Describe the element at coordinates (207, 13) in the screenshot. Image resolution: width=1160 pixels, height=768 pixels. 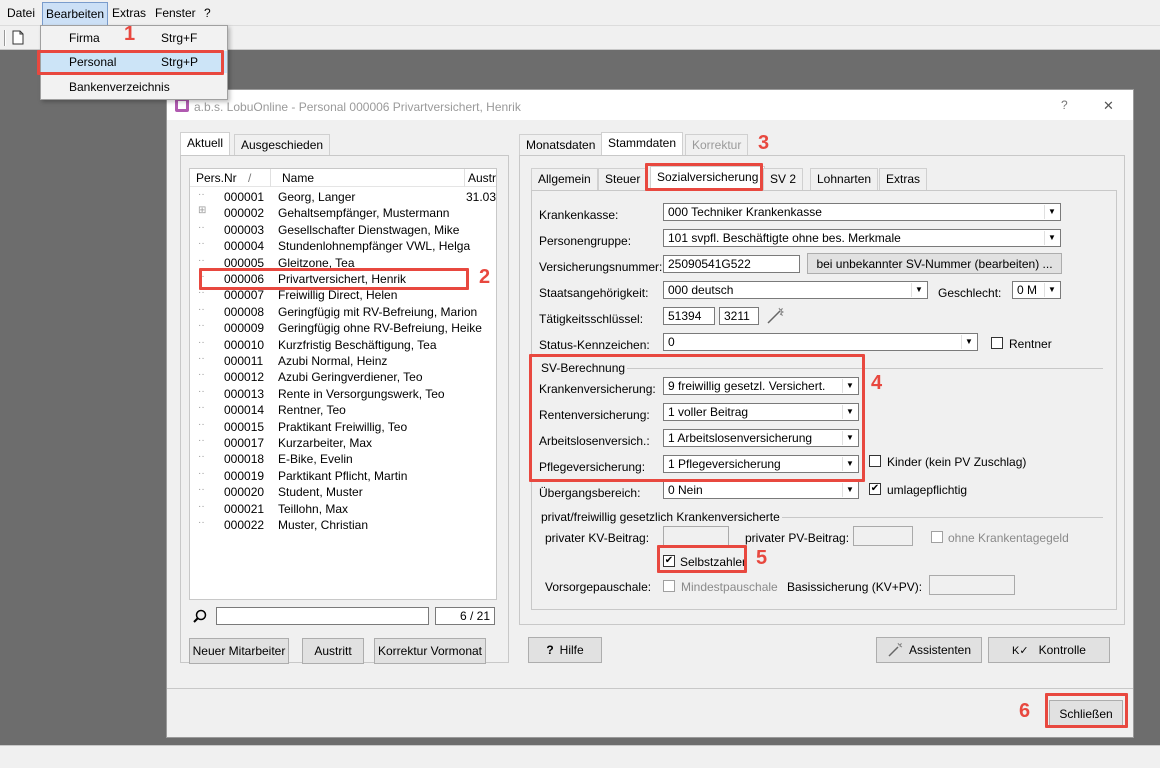
I see `menu-help: ?` at that location.